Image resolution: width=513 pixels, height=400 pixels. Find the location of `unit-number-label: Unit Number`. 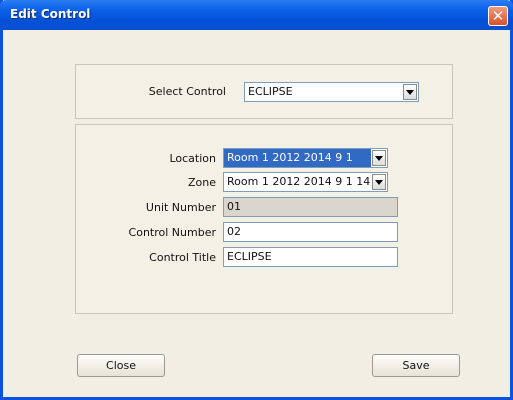

unit-number-label: Unit Number is located at coordinates (180, 207).